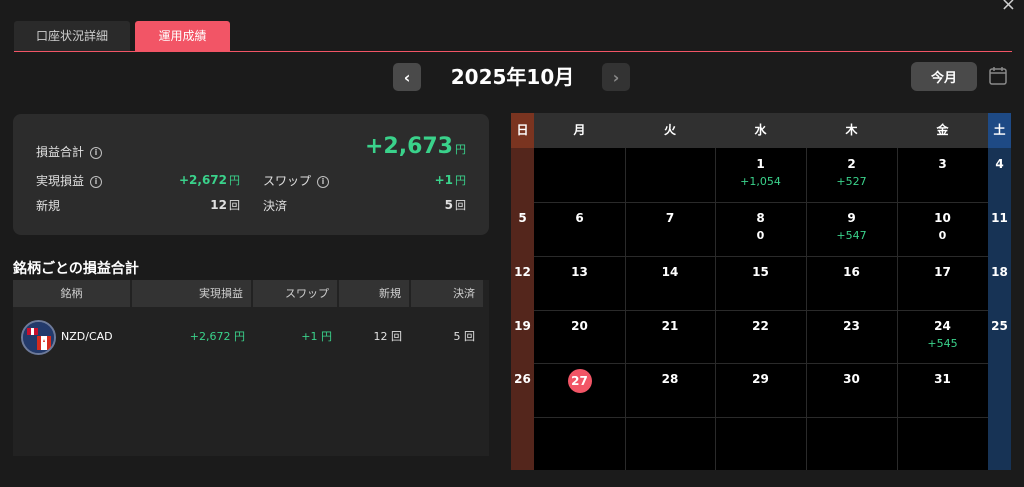 The width and height of the screenshot is (1024, 487). I want to click on weekday-header: 月, so click(579, 130).